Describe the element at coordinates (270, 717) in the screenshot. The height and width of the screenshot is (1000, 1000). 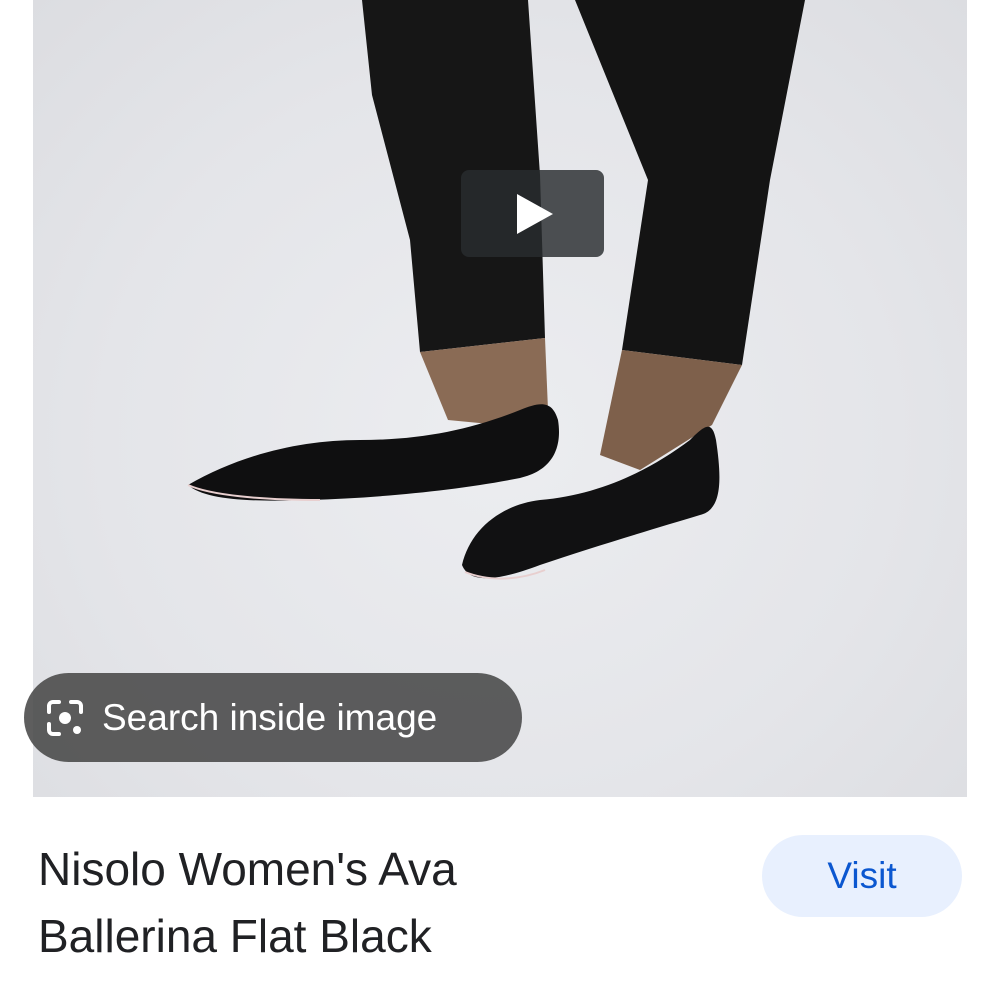
I see `search-inside-image-label: Search inside image` at that location.